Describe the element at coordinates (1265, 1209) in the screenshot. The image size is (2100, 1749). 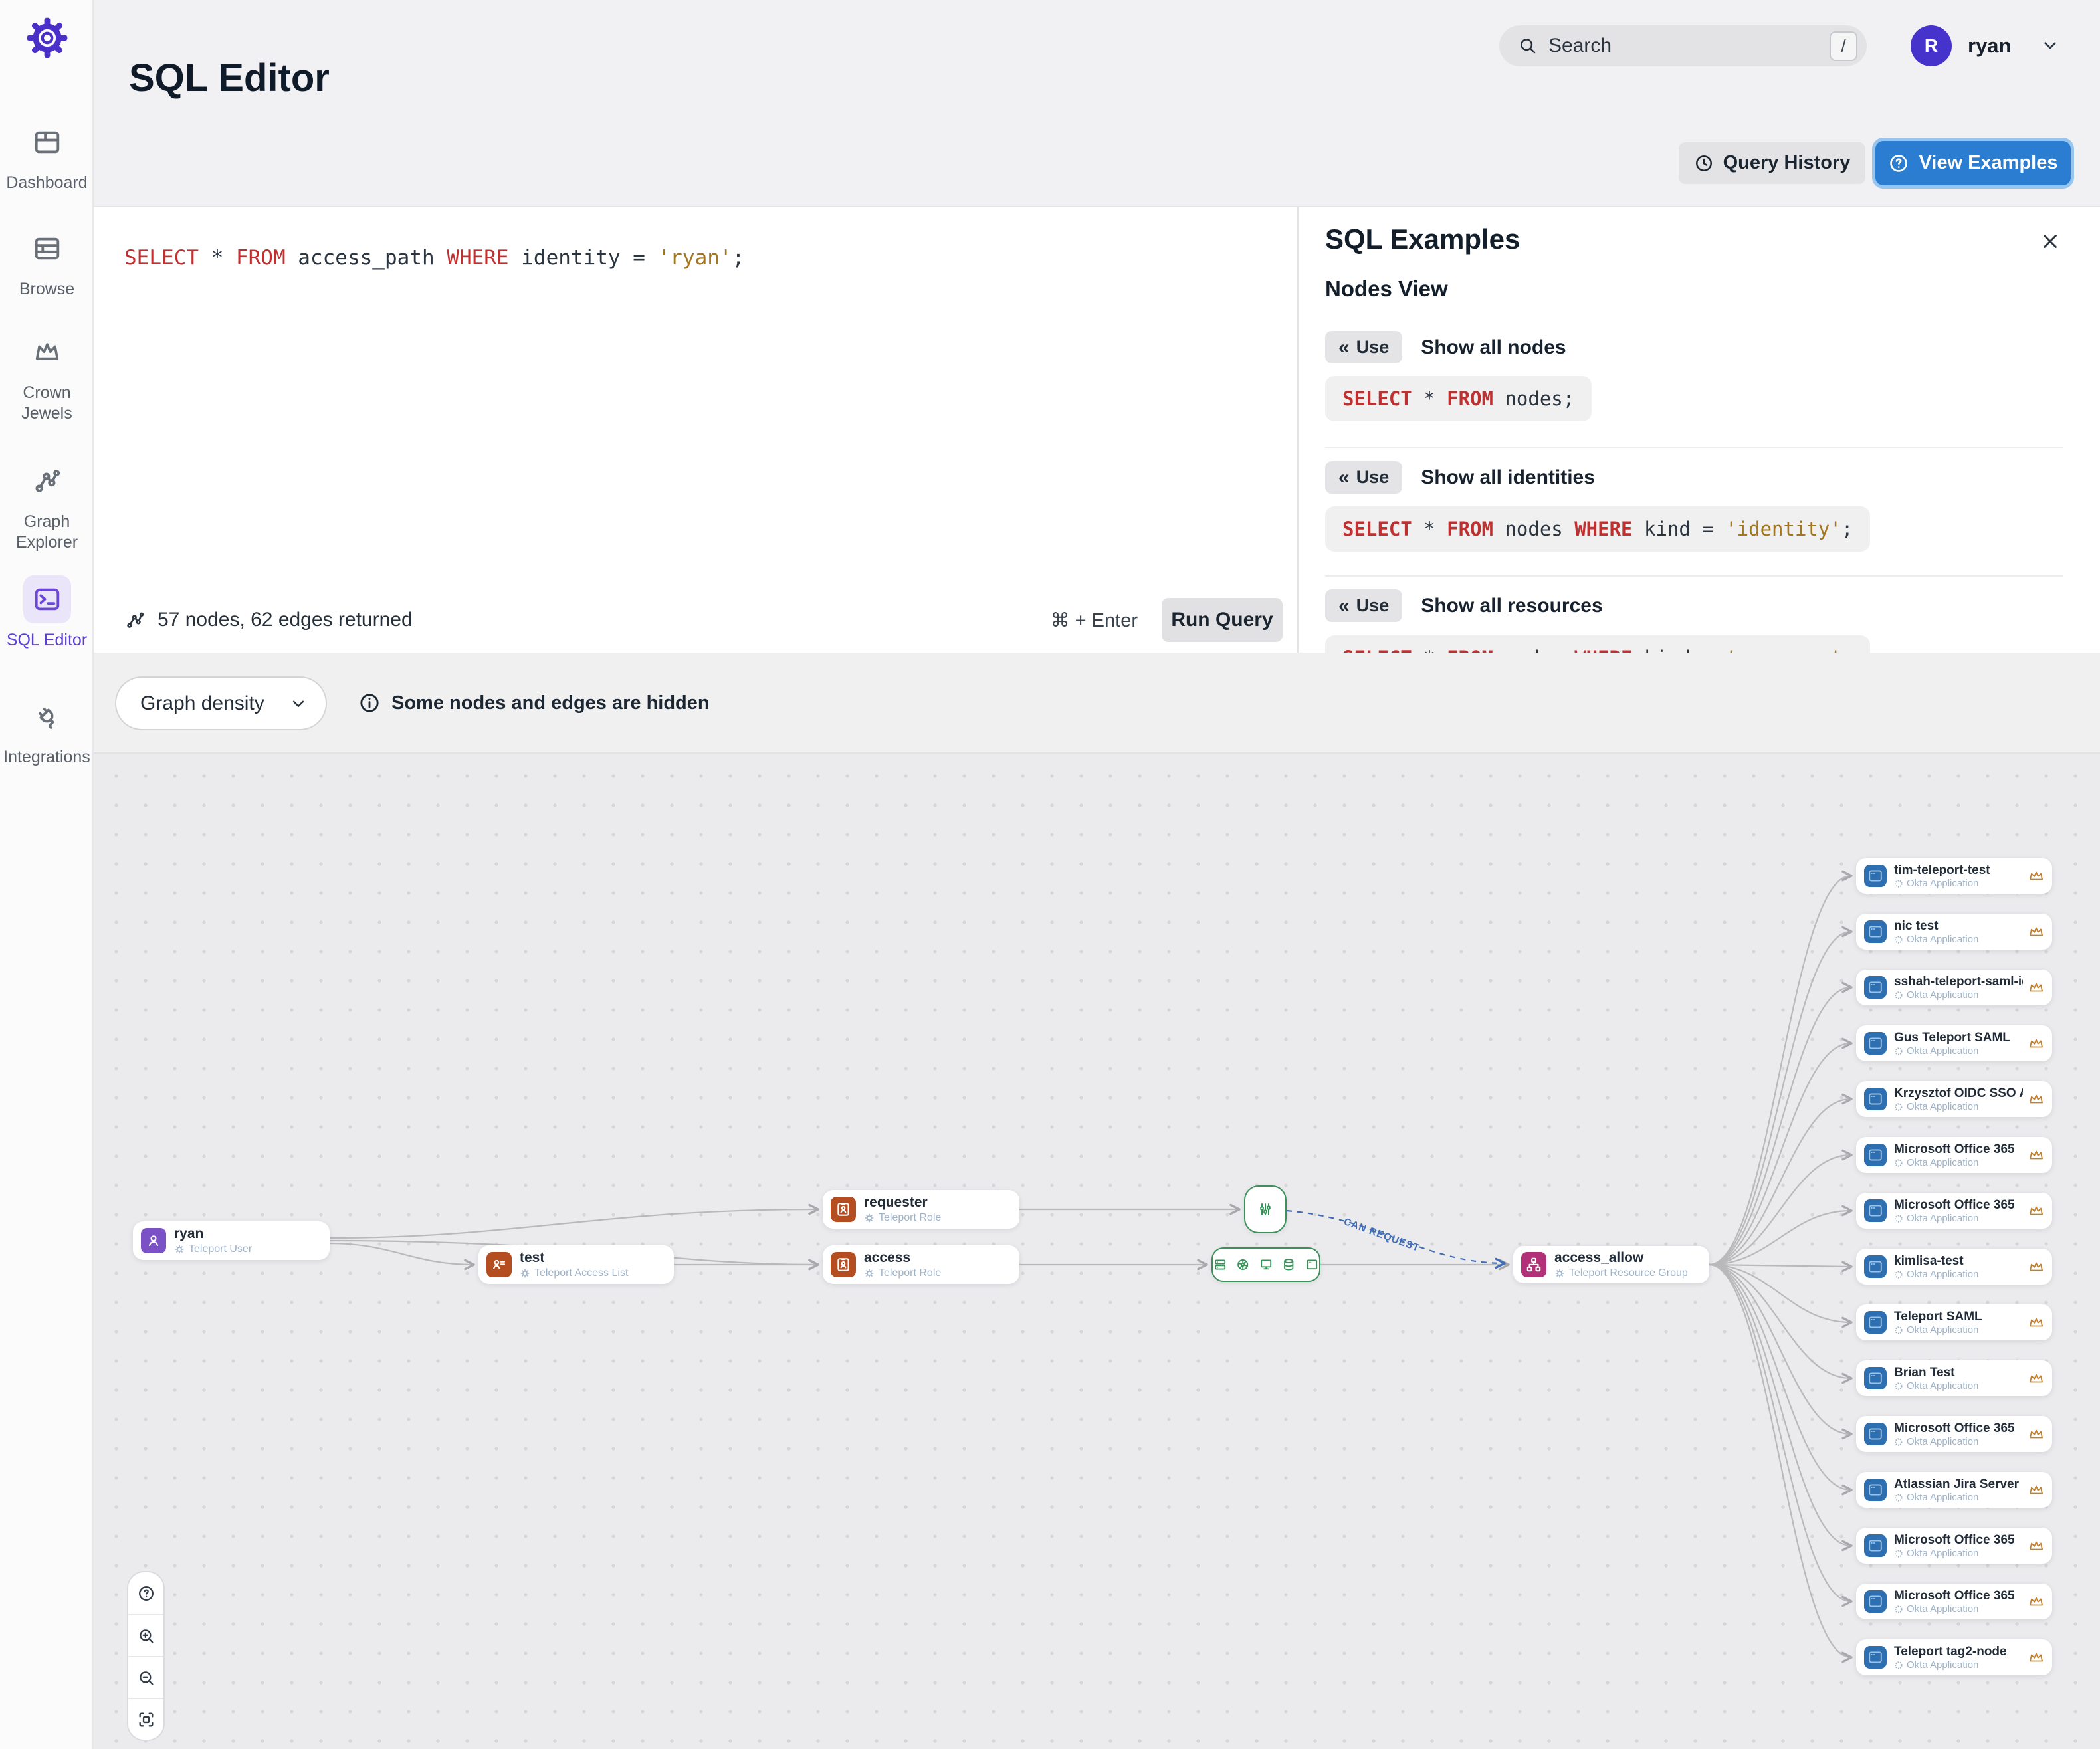
I see `graph-group-sliders` at that location.